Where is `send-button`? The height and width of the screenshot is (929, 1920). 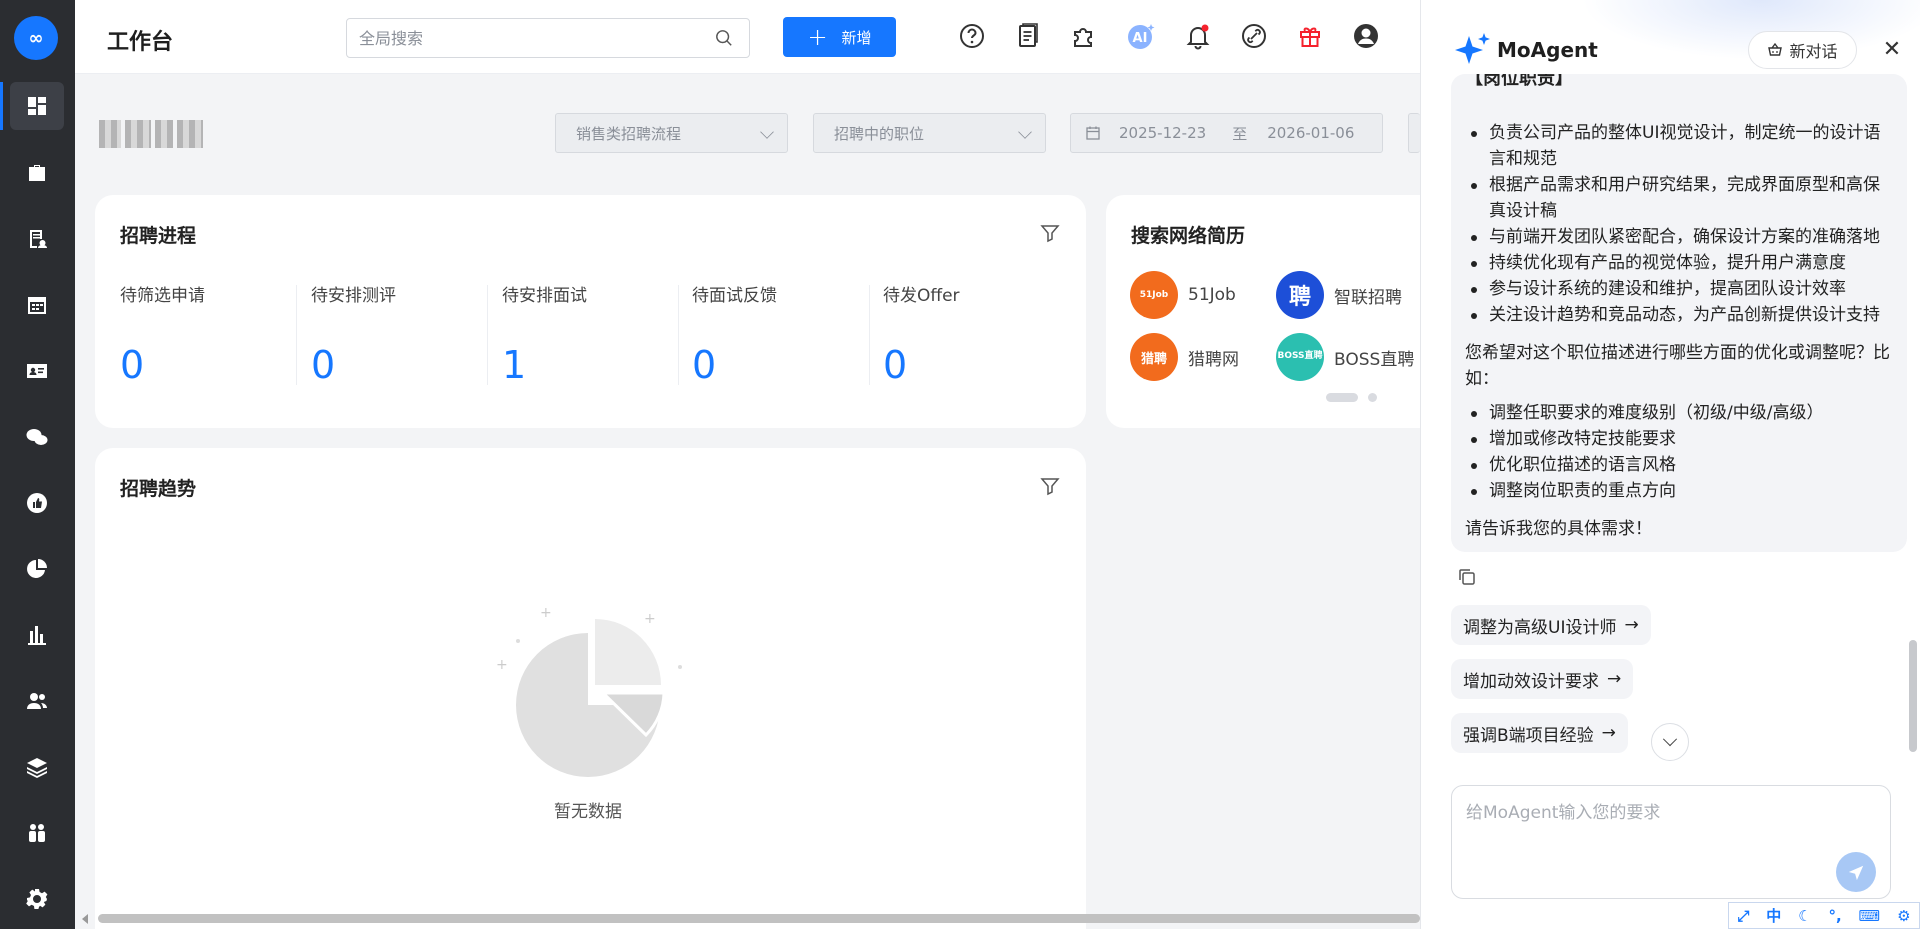
send-button is located at coordinates (1856, 872).